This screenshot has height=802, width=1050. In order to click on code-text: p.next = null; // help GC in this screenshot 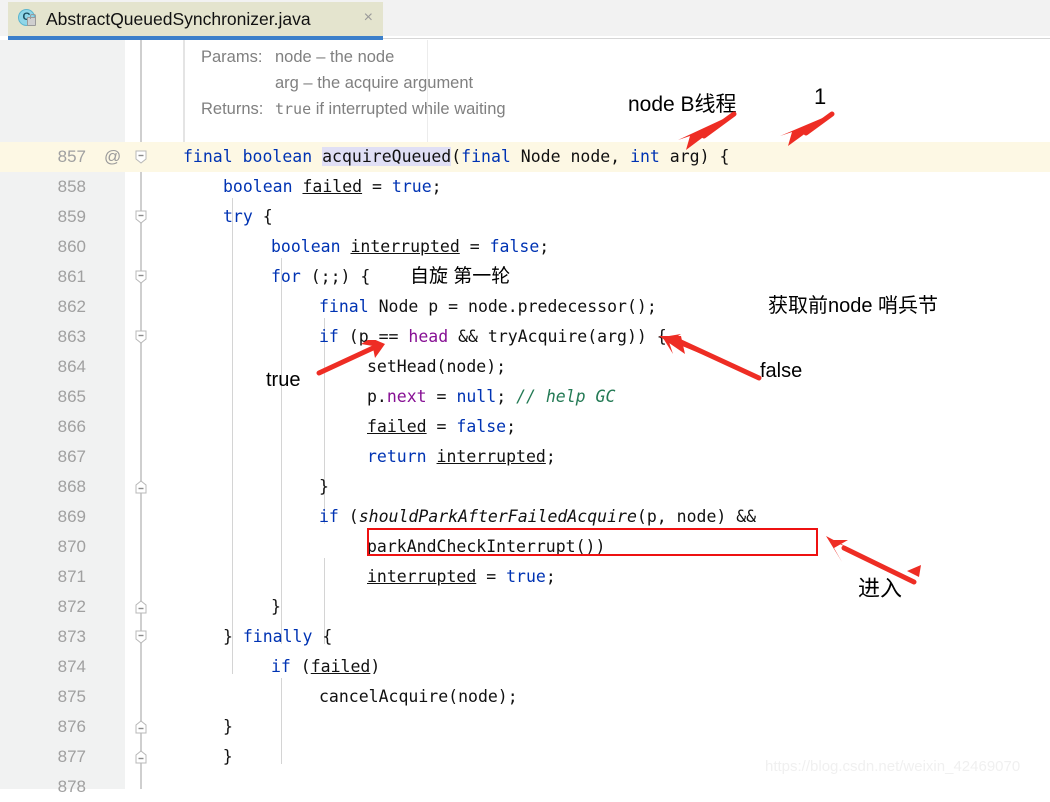, I will do `click(491, 397)`.